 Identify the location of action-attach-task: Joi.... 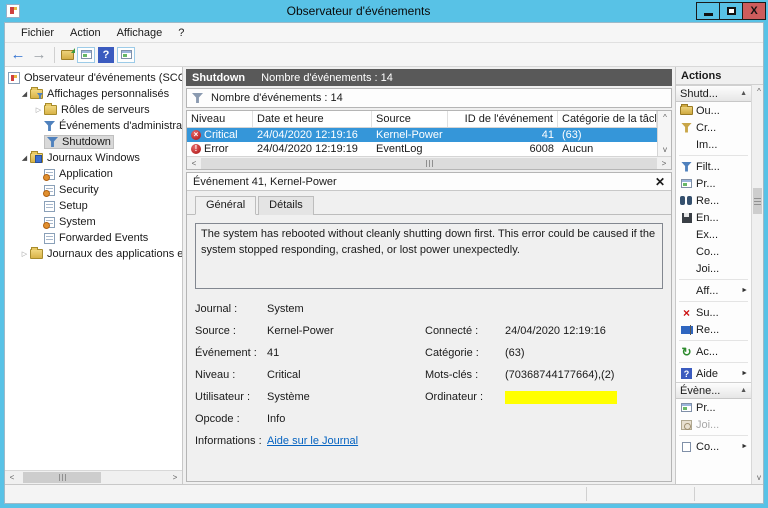
(713, 268).